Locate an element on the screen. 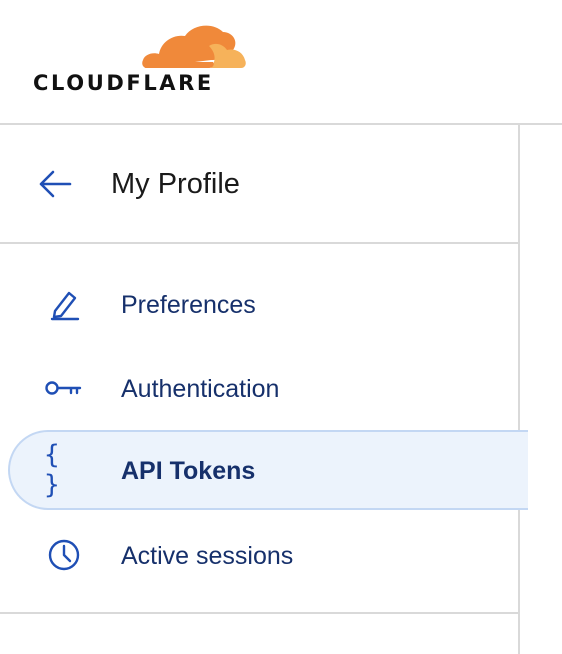 This screenshot has height=654, width=562. sidebar-item-api-tokens: { } API Tokens is located at coordinates (264, 470).